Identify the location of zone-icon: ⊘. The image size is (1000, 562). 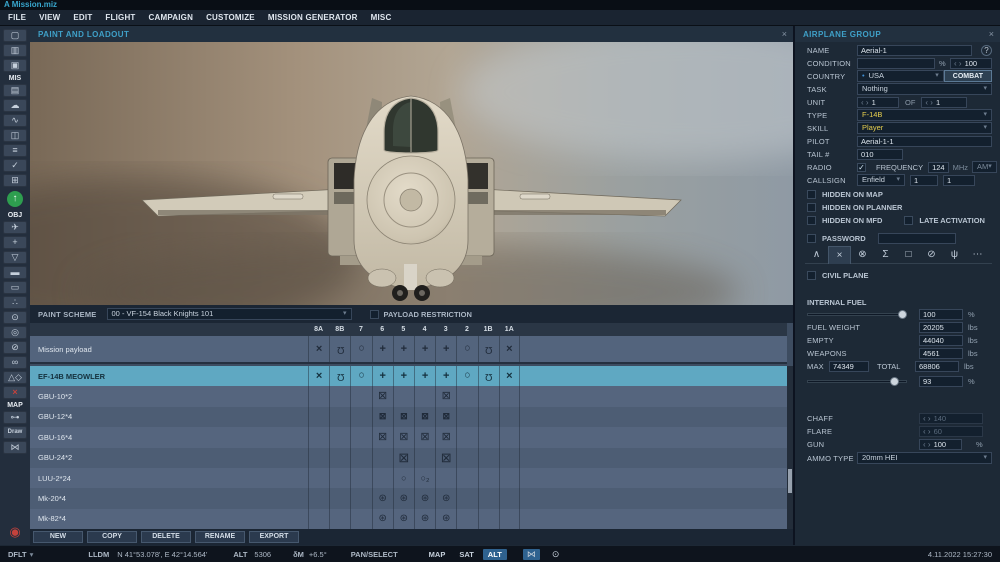
(15, 347).